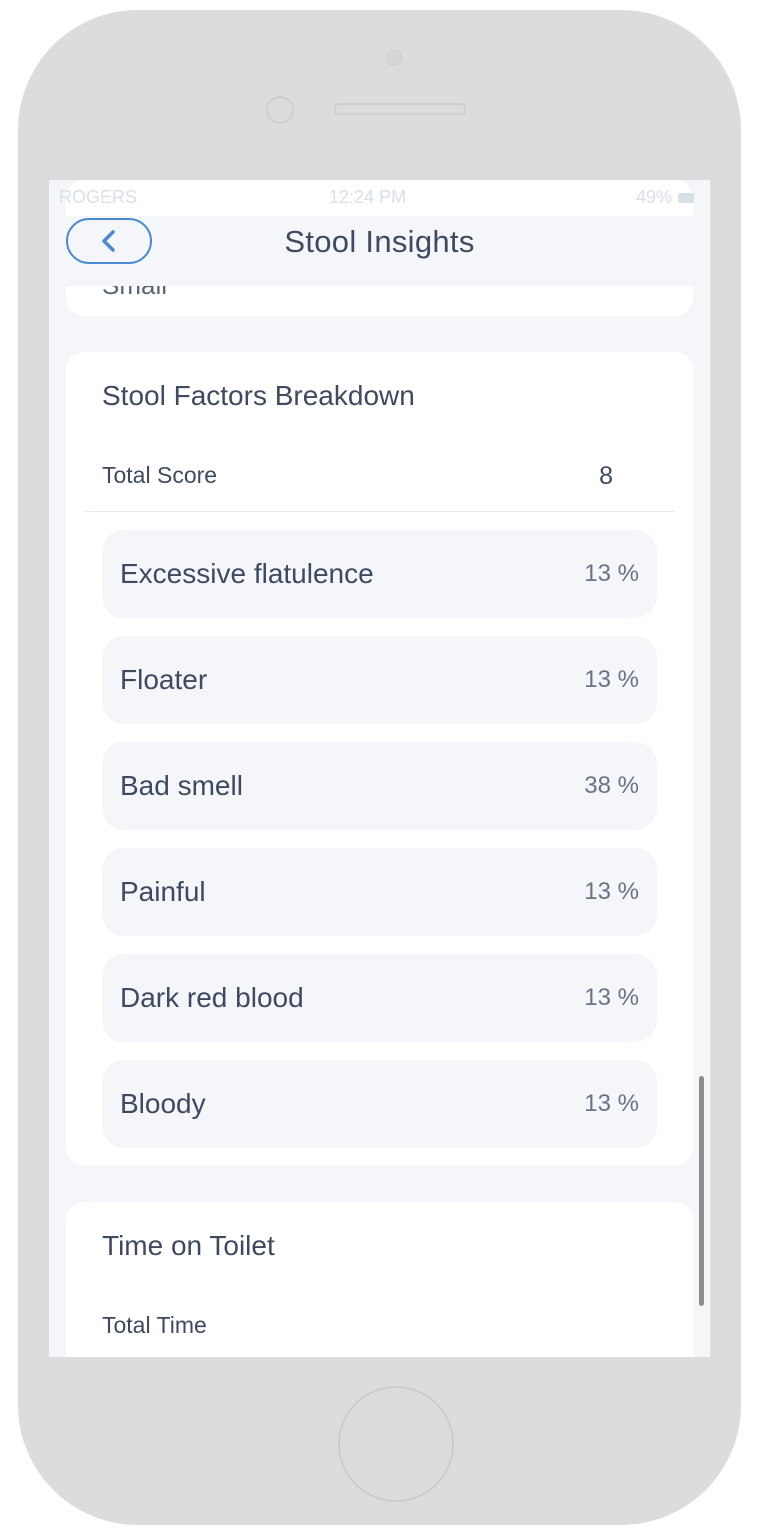  Describe the element at coordinates (154, 1325) in the screenshot. I see `total-time-label: Total Time` at that location.